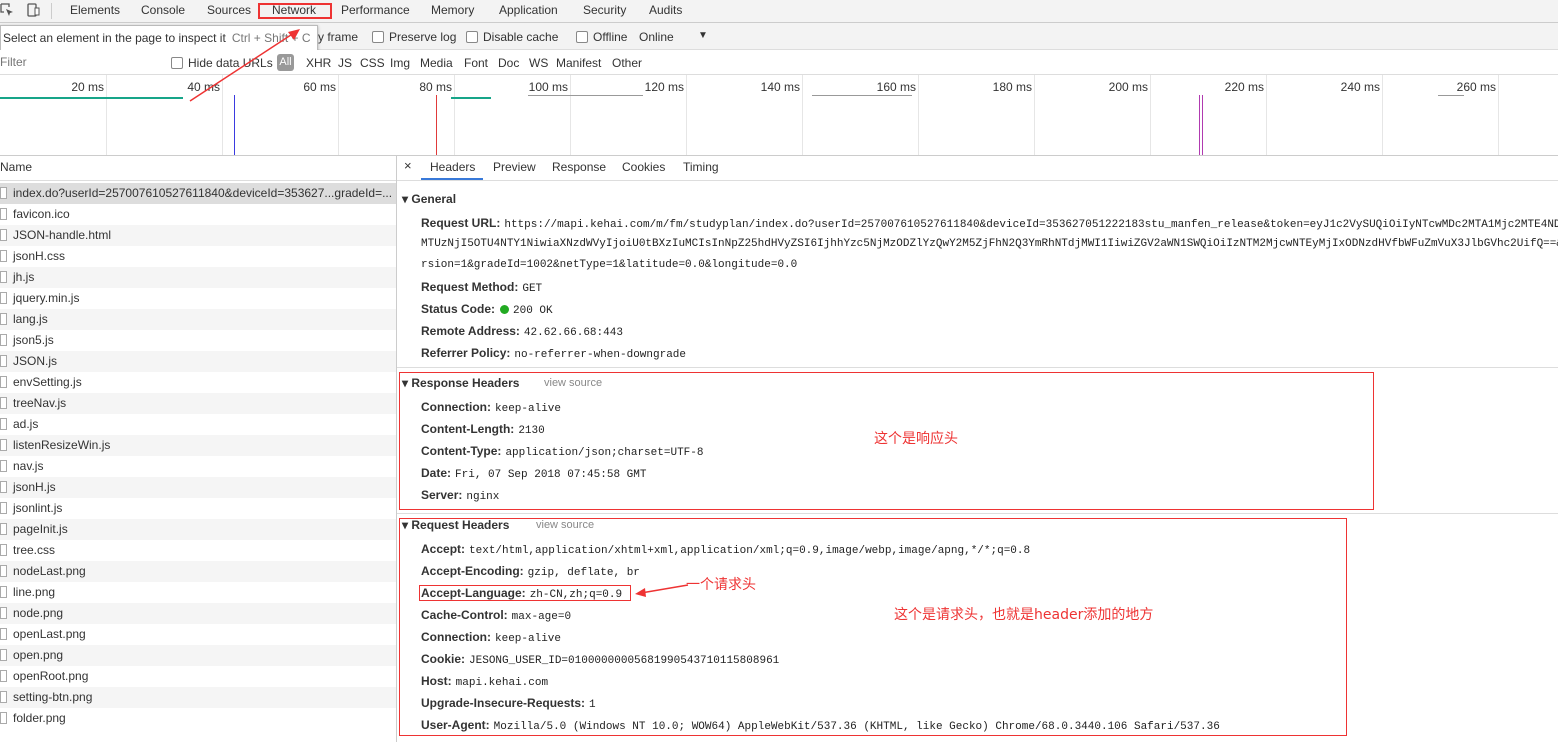 The width and height of the screenshot is (1558, 742). What do you see at coordinates (573, 383) in the screenshot?
I see `response-view-source-link: view source` at bounding box center [573, 383].